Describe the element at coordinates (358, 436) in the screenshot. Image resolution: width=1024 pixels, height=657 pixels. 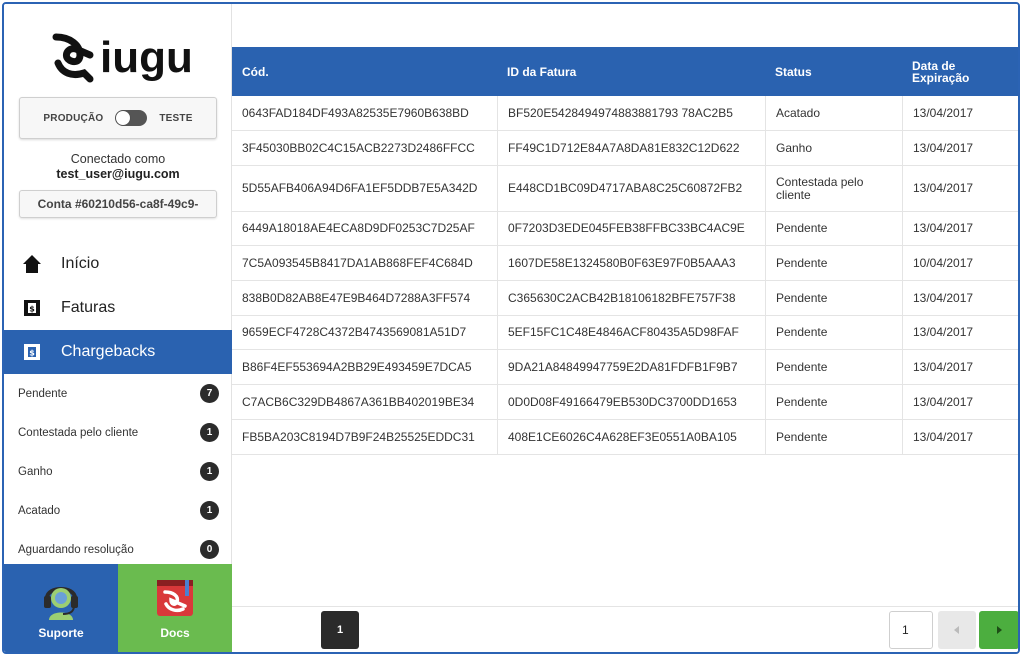
I see `cell-cod: FB5BA203C8194D7B9F24B25525EDDC31` at that location.